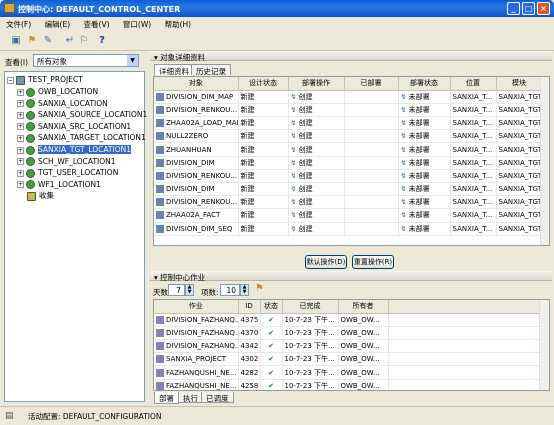 This screenshot has width=554, height=425. Describe the element at coordinates (544, 161) in the screenshot. I see `details-scrollbar` at that location.